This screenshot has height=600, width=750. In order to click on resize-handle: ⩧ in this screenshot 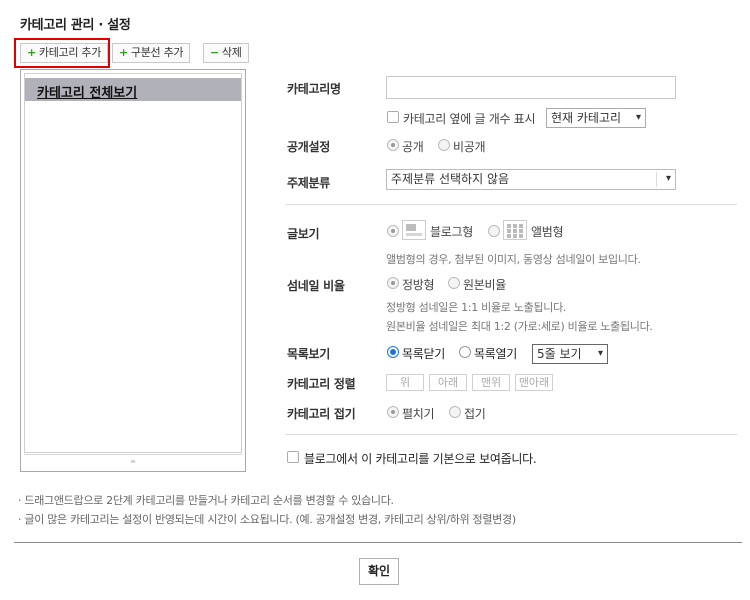, I will do `click(133, 461)`.